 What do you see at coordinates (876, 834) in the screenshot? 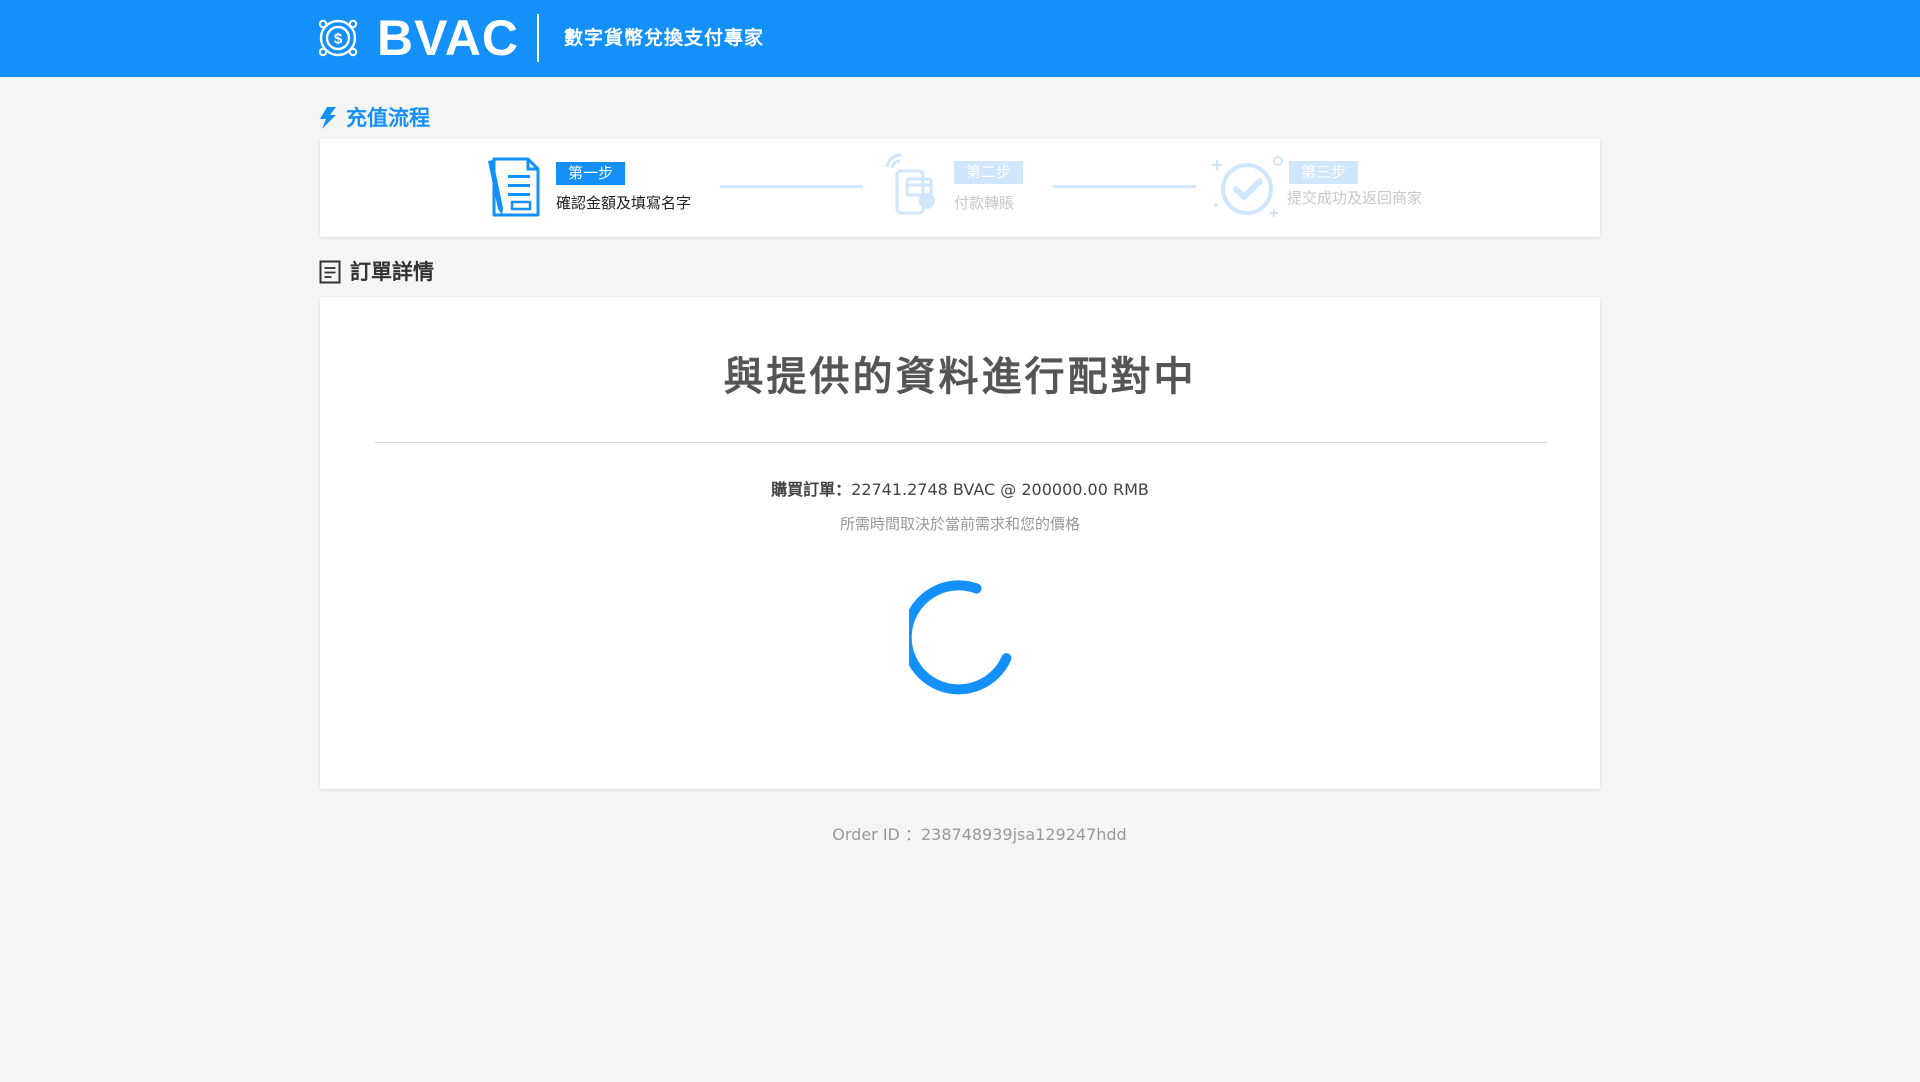
I see `order-id-label: Order ID ：` at bounding box center [876, 834].